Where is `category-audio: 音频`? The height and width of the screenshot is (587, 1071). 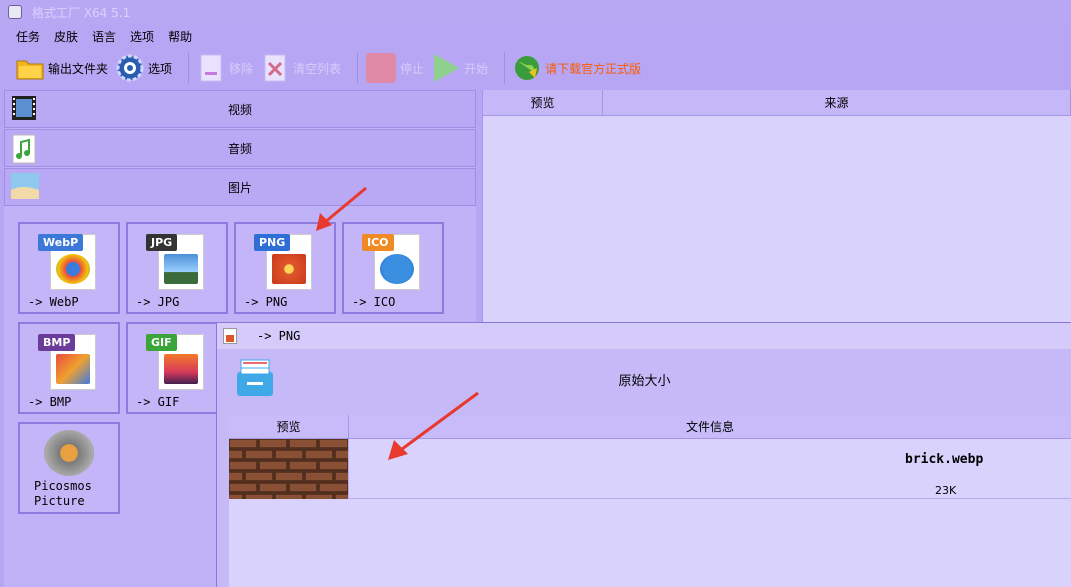 category-audio: 音频 is located at coordinates (240, 148).